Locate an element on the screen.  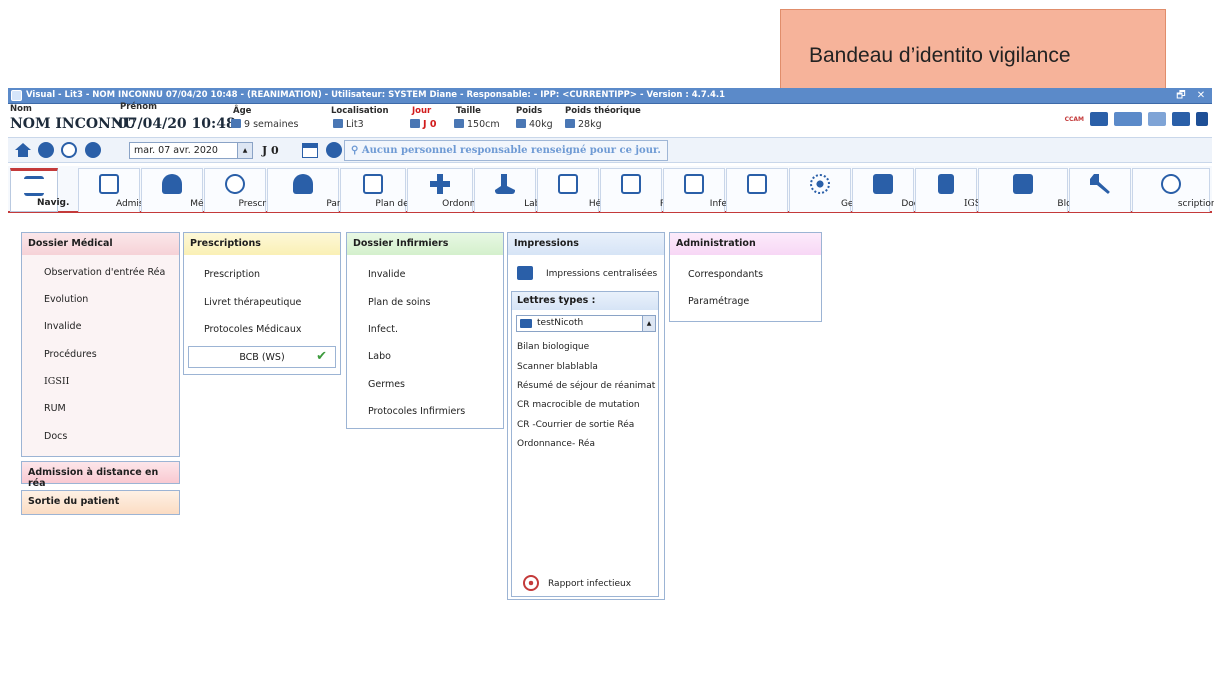
tab-paramed: Paramed. is located at coordinates (318, 190).